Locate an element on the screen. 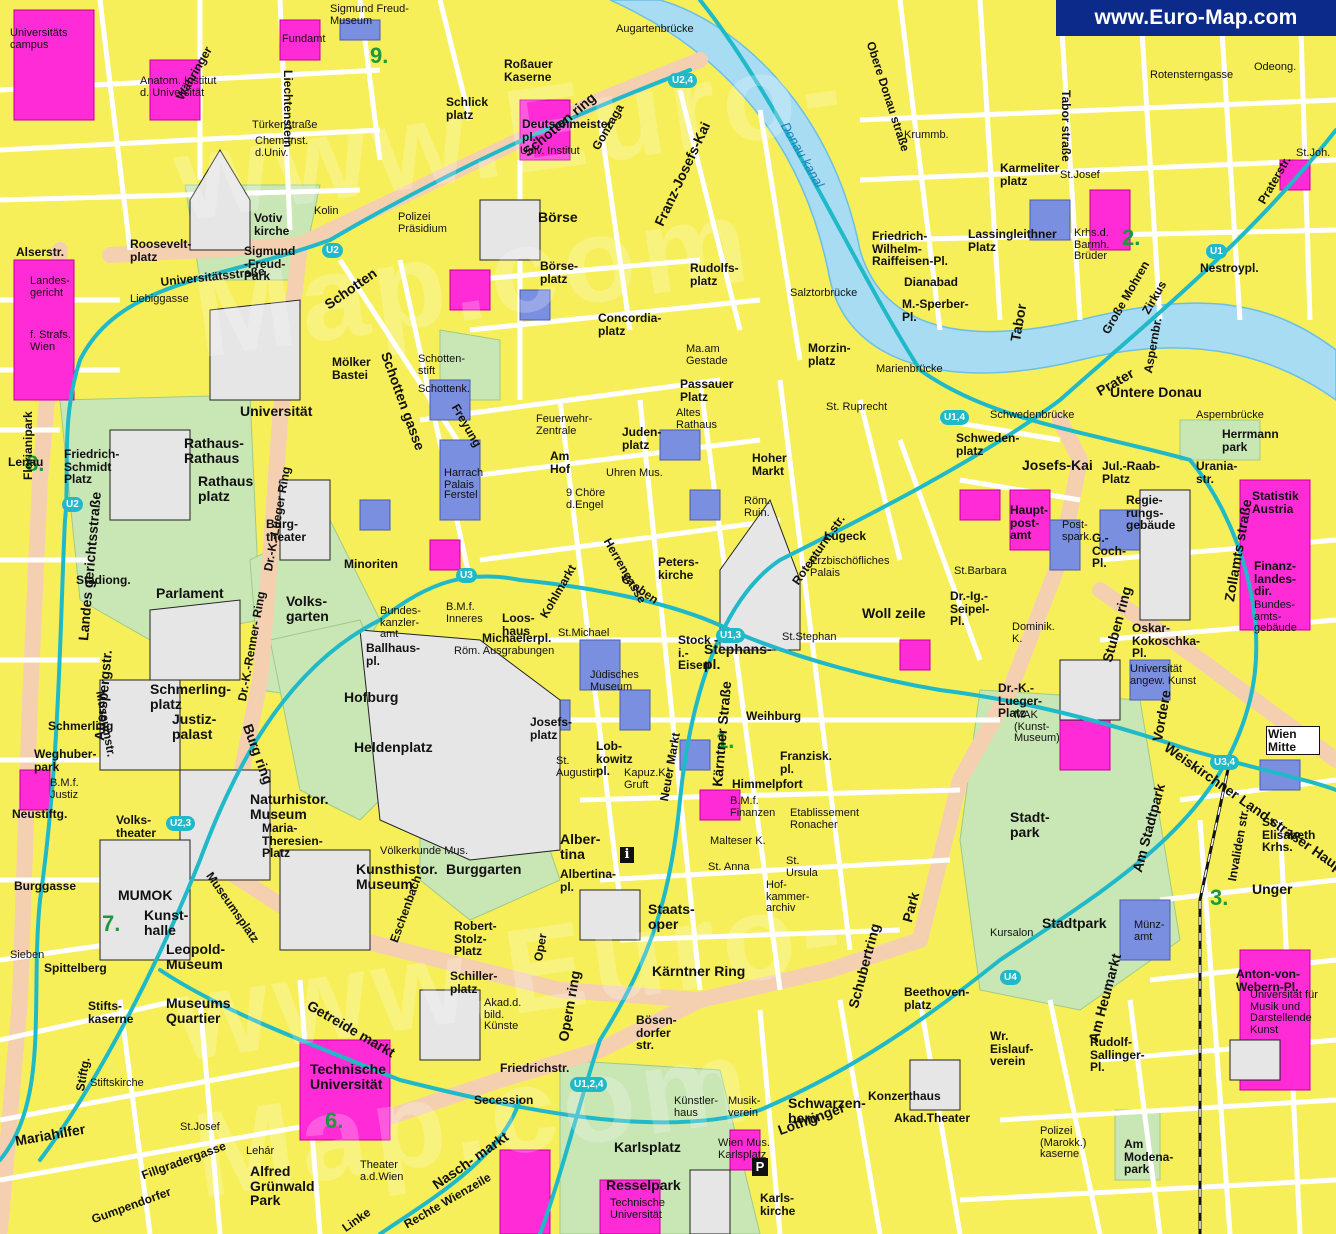 The image size is (1336, 1234). label-st-stephan: St.Stephan is located at coordinates (809, 637).